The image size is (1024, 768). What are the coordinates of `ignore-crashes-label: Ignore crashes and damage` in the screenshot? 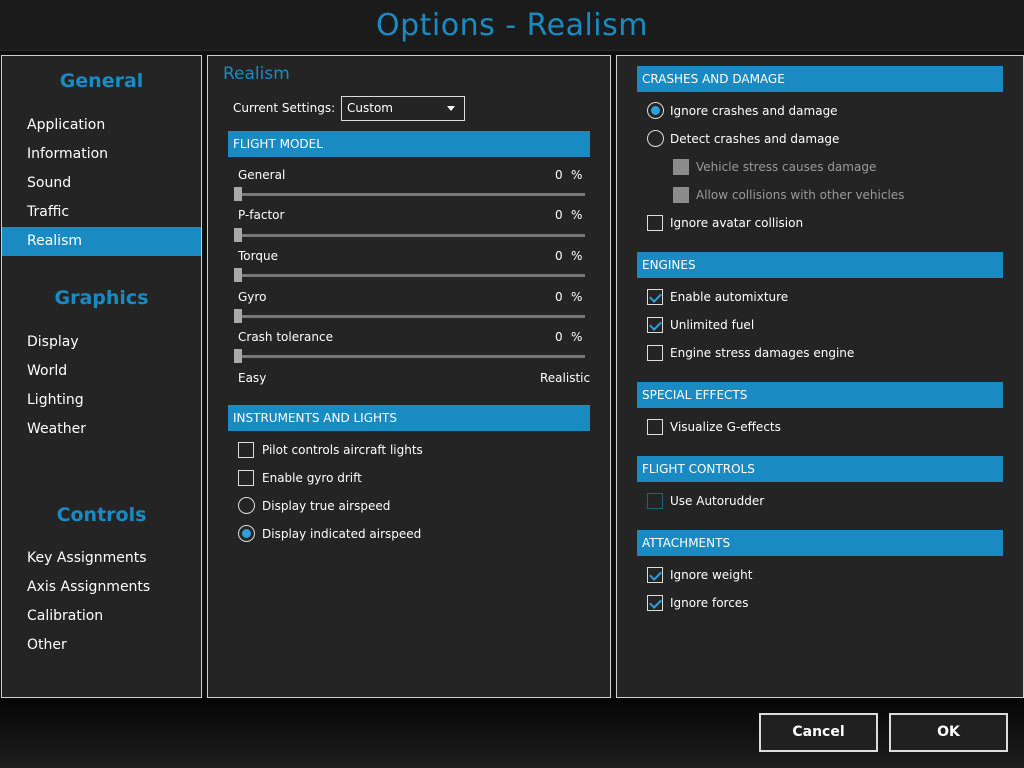 It's located at (754, 111).